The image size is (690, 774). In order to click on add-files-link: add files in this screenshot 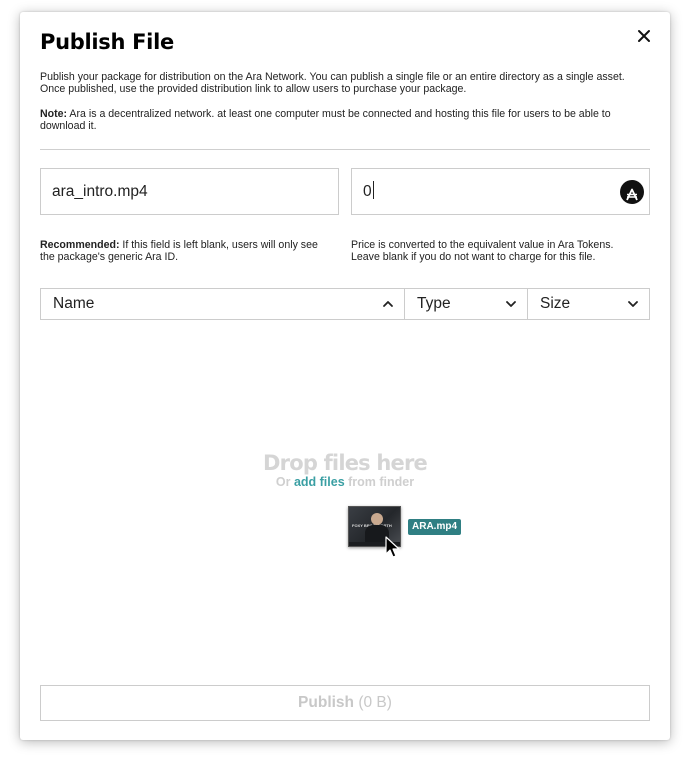, I will do `click(319, 482)`.